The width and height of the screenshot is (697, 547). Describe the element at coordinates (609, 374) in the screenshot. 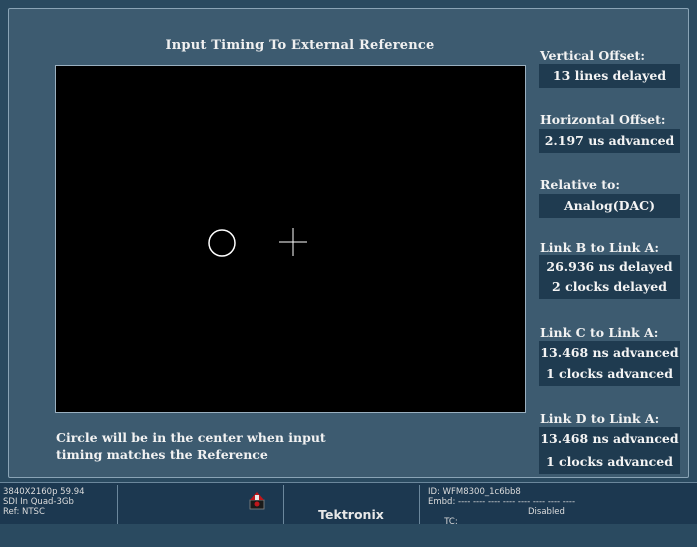

I see `link-c-clocks-value: 1 clocks advanced` at that location.